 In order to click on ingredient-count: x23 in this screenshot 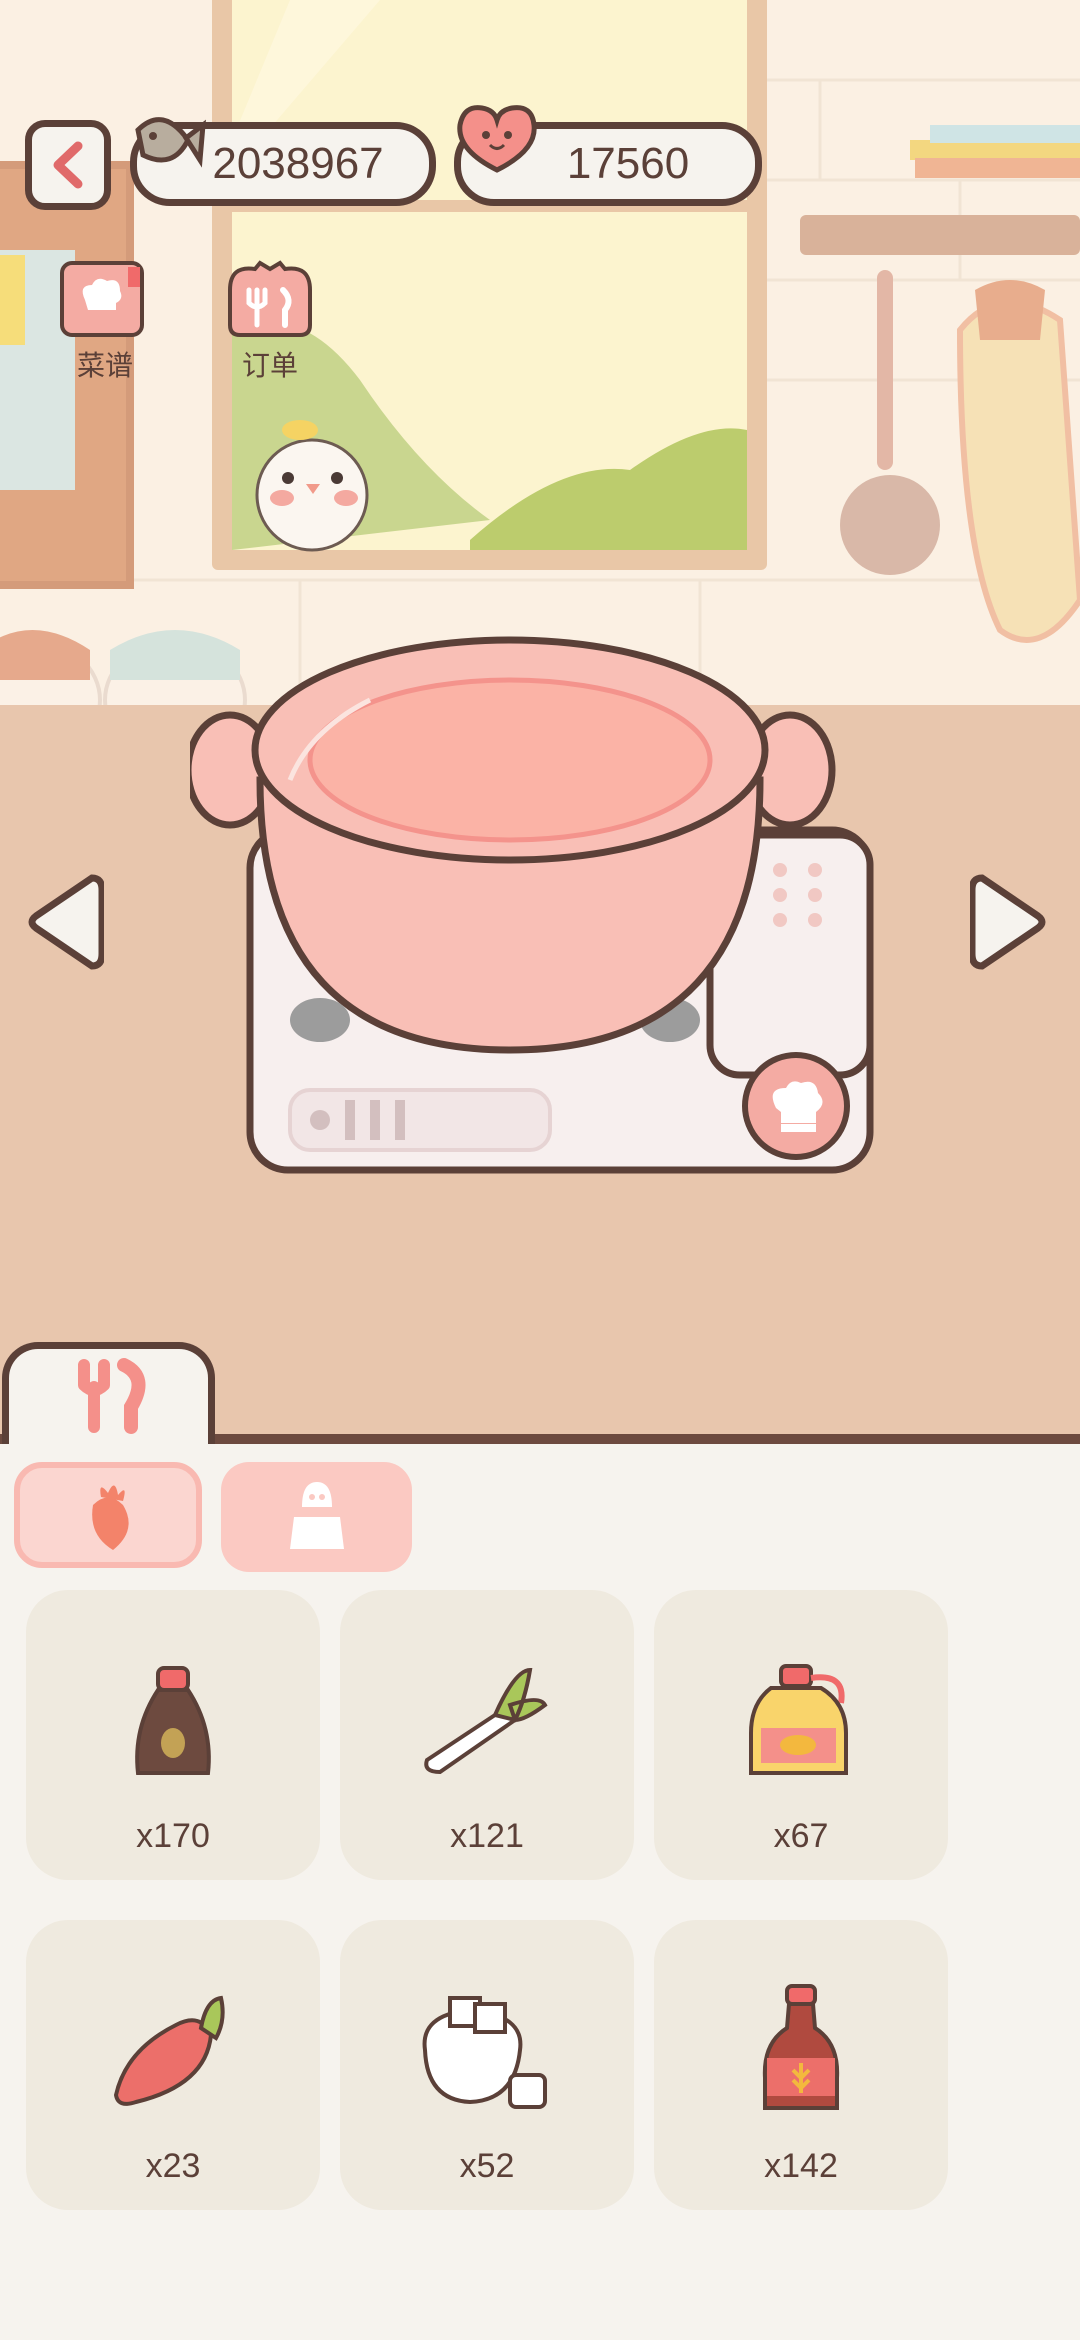, I will do `click(173, 2166)`.